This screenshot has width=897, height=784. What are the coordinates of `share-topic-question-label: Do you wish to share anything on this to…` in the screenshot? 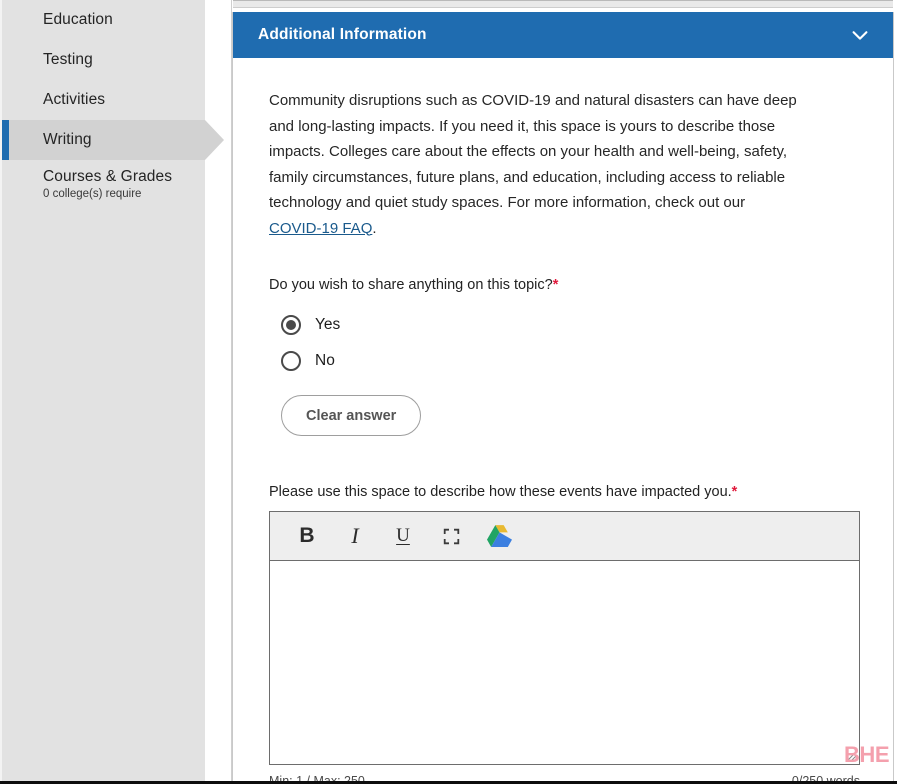 It's located at (564, 285).